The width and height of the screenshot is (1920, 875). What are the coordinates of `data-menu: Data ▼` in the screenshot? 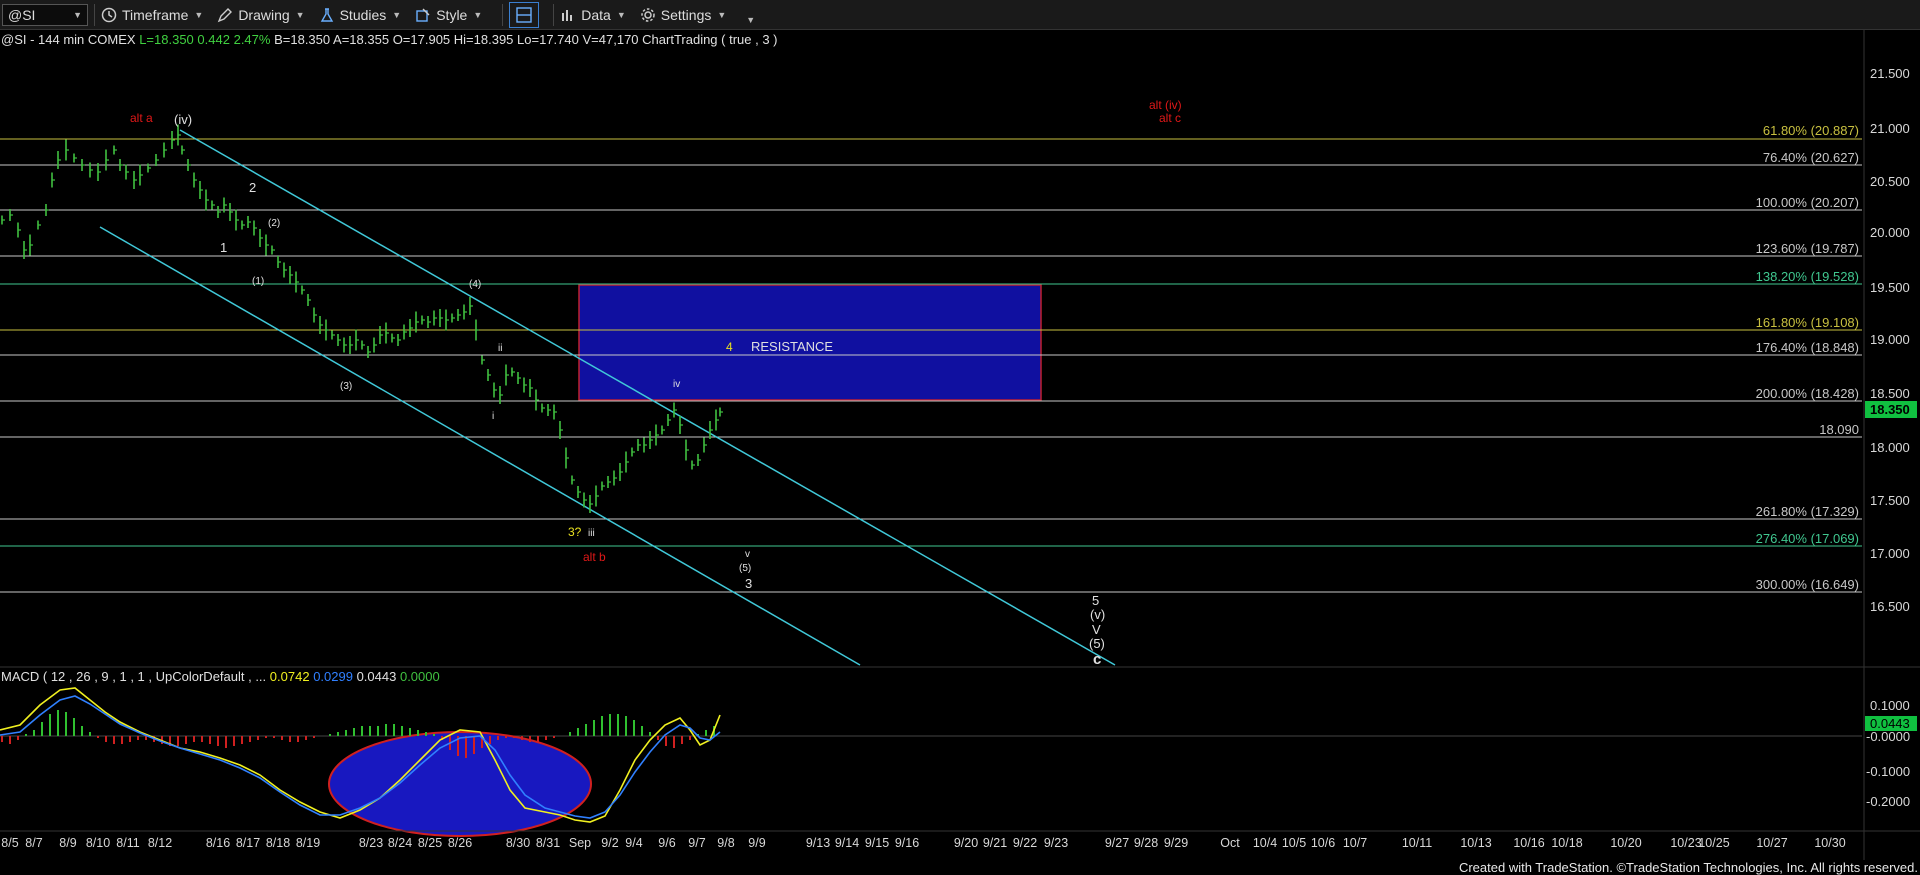 It's located at (593, 15).